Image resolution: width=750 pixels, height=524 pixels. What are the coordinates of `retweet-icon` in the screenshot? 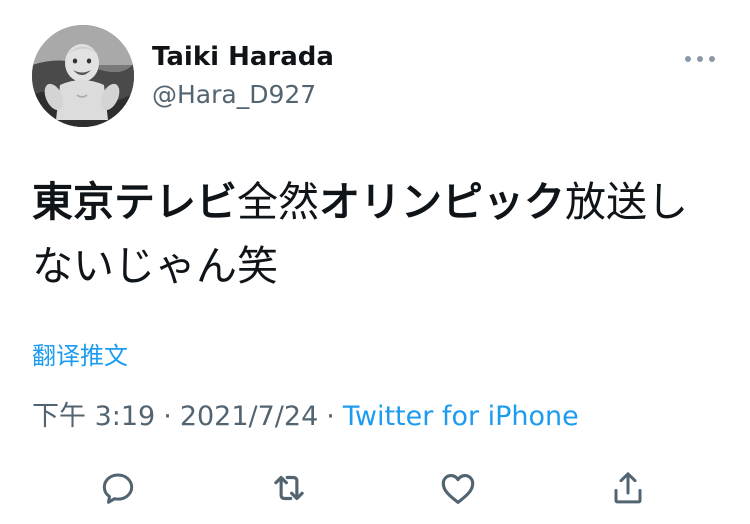 It's located at (289, 488).